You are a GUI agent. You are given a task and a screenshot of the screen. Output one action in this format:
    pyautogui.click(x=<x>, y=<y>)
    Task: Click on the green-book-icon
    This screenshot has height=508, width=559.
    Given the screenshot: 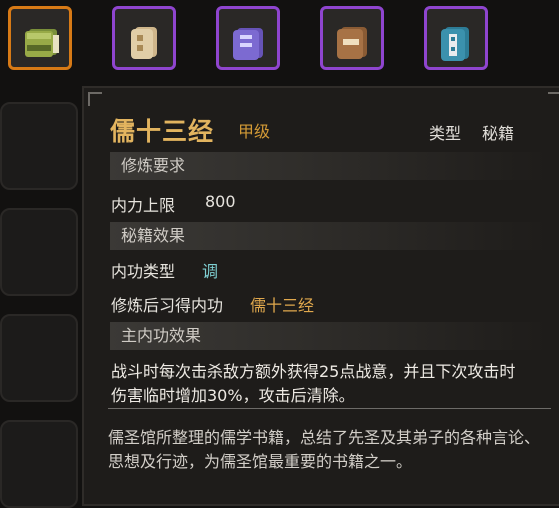 What is the action you would take?
    pyautogui.click(x=42, y=43)
    